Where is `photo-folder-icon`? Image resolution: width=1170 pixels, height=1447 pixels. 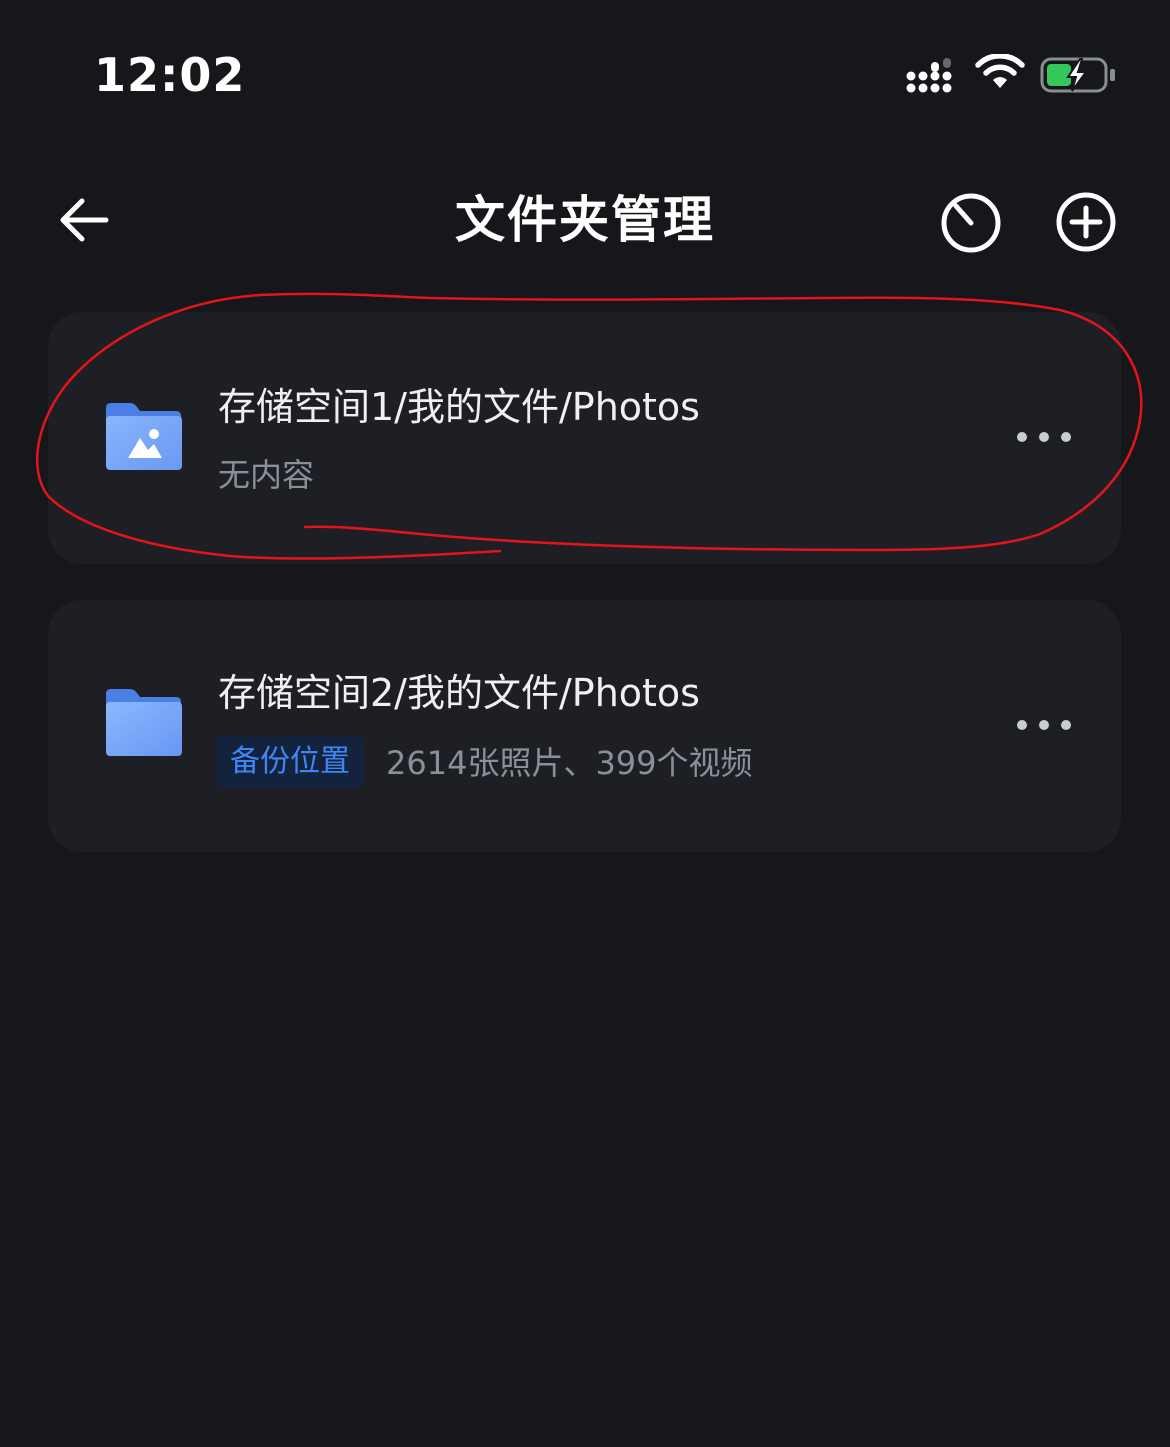
photo-folder-icon is located at coordinates (144, 436).